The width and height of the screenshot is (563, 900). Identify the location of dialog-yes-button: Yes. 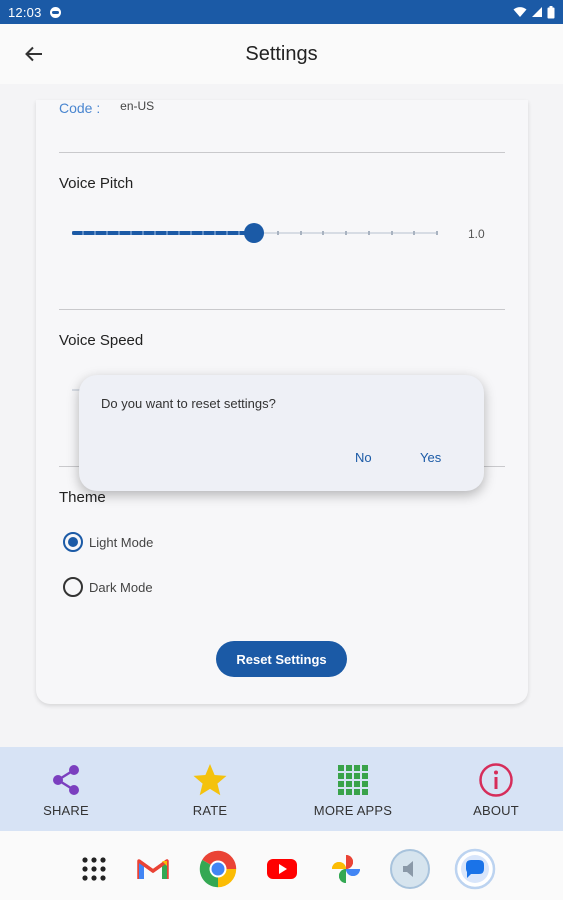
(430, 457).